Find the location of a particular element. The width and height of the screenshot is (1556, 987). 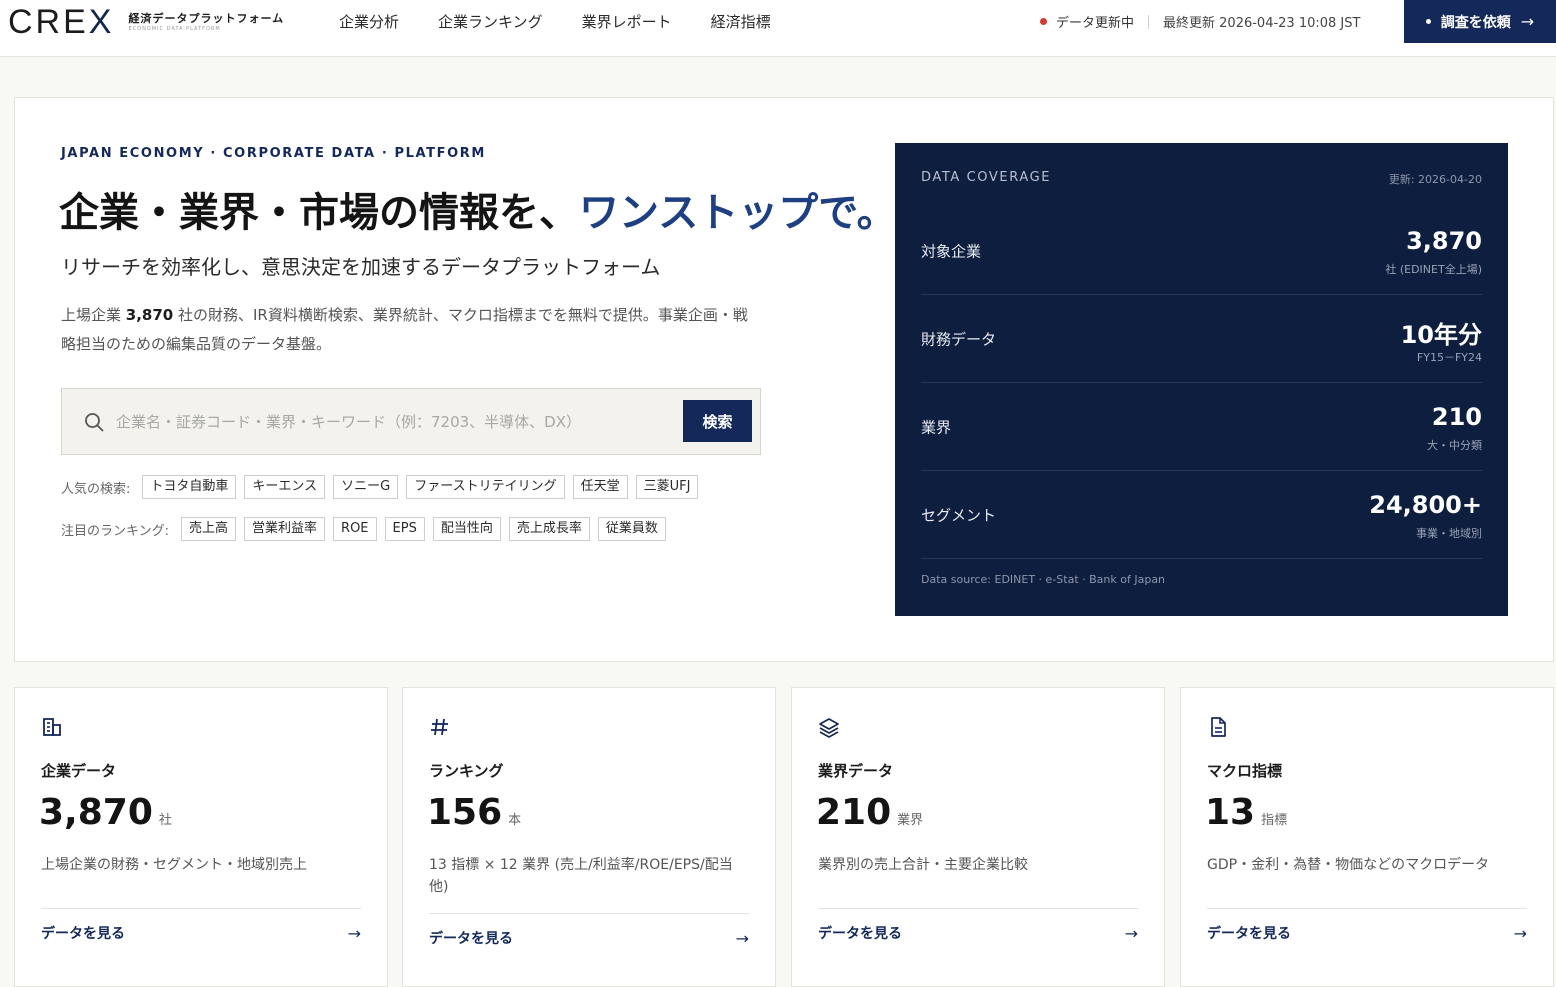

coverage-sub: 大・中分類 is located at coordinates (1454, 445).